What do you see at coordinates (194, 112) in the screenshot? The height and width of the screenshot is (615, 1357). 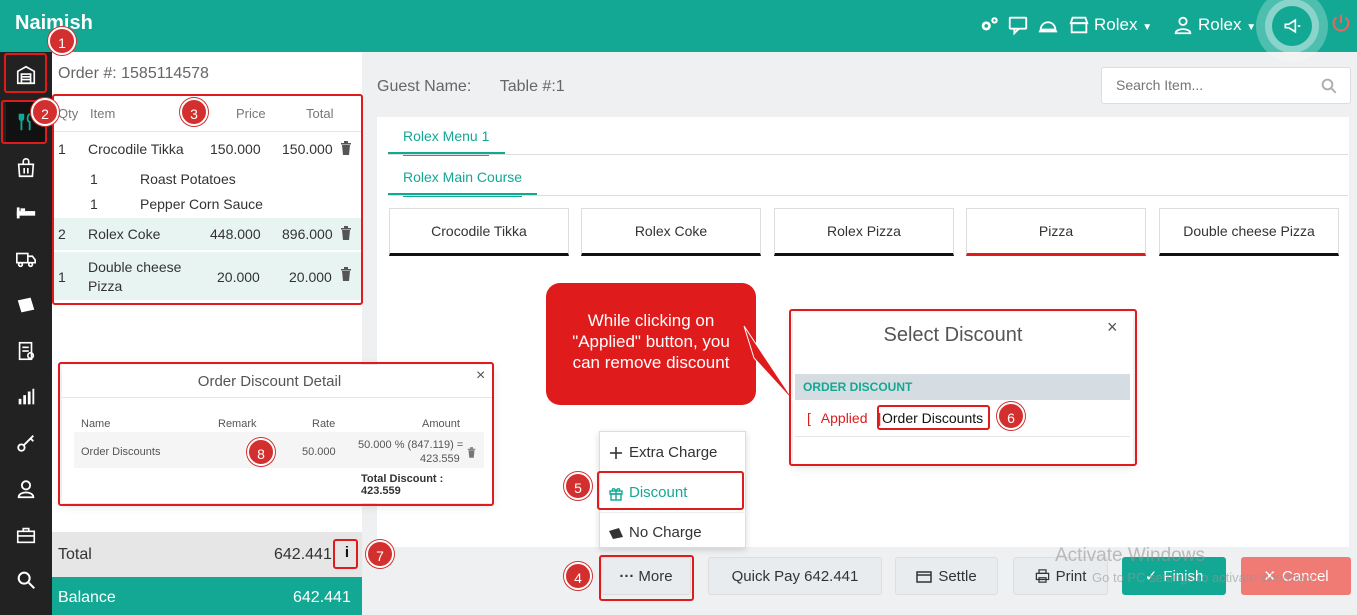 I see `annotation-badge: 3` at bounding box center [194, 112].